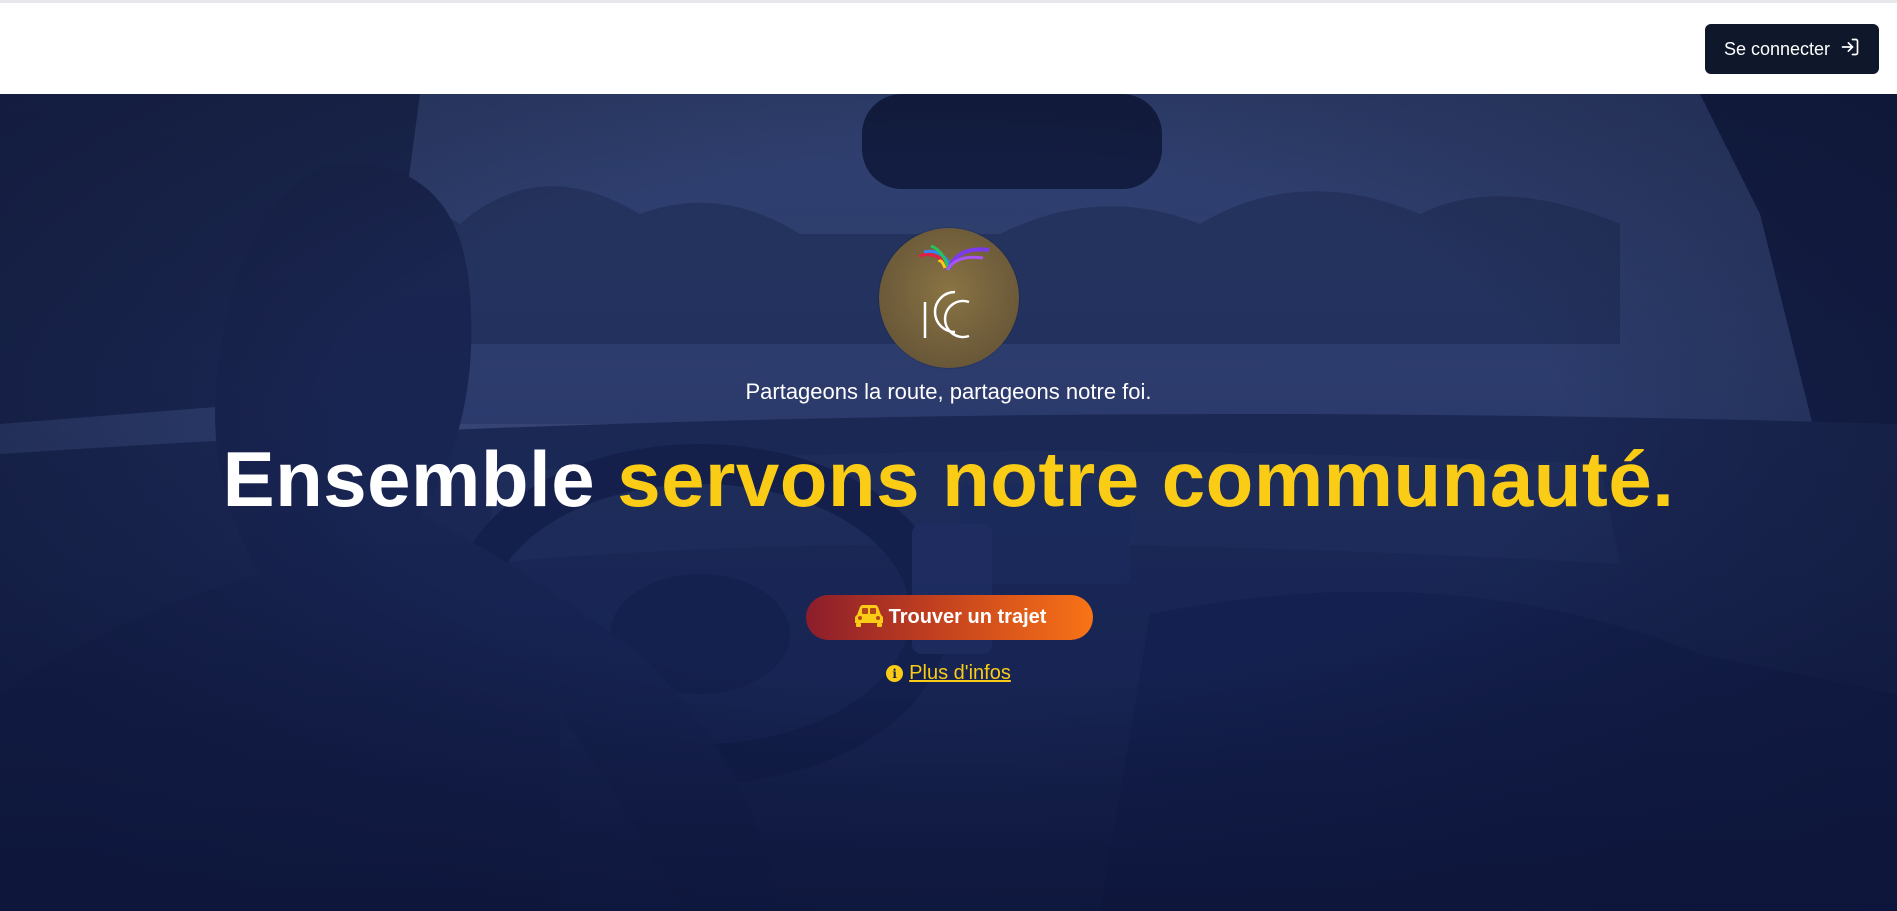 Image resolution: width=1897 pixels, height=911 pixels. Describe the element at coordinates (420, 479) in the screenshot. I see `headline-white-part: Ensemble` at that location.